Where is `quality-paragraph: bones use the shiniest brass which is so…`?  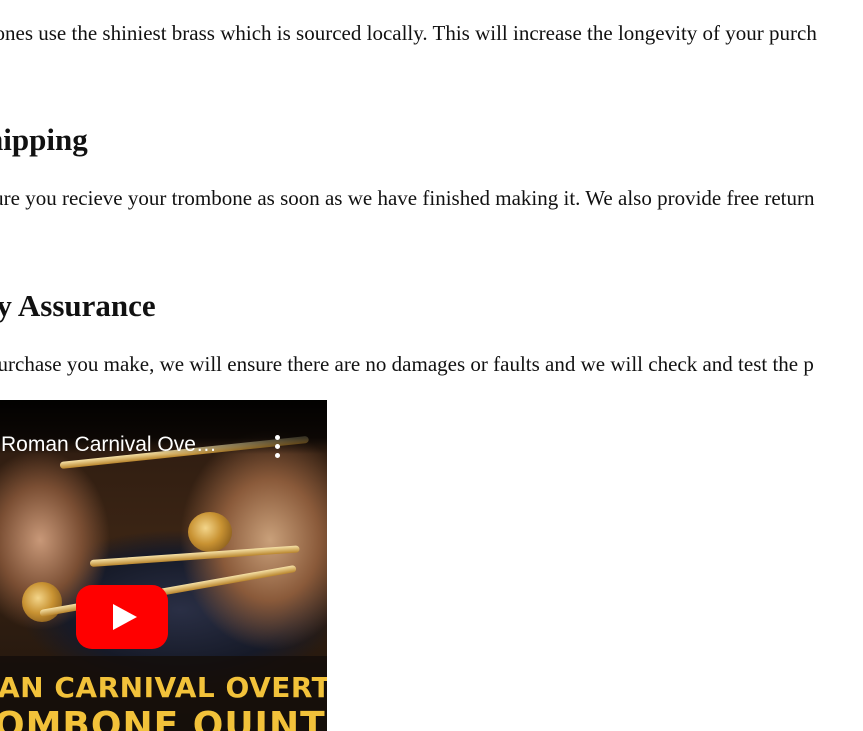
quality-paragraph: bones use the shiniest brass which is so… is located at coordinates (408, 33).